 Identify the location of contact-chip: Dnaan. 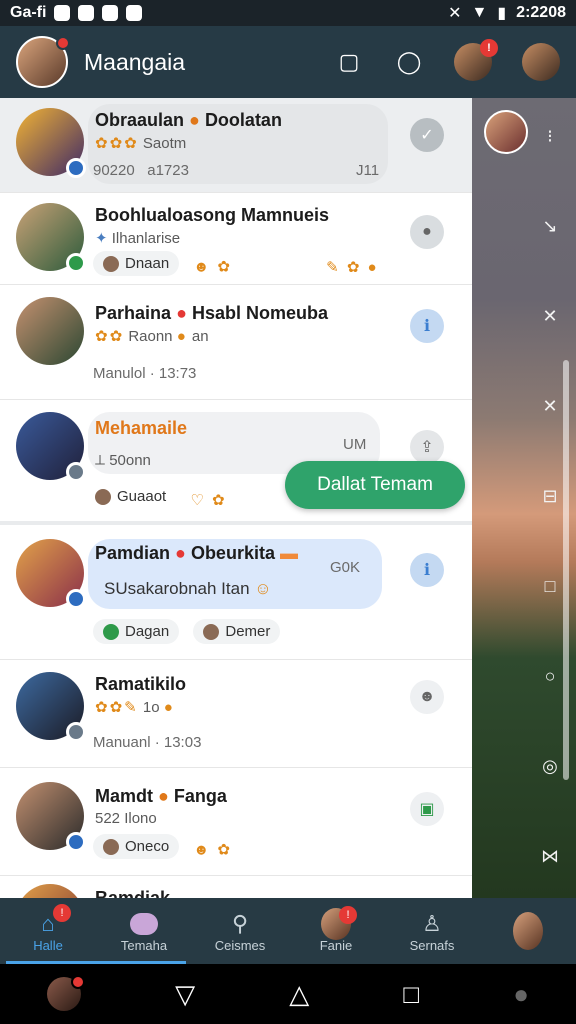
(136, 263).